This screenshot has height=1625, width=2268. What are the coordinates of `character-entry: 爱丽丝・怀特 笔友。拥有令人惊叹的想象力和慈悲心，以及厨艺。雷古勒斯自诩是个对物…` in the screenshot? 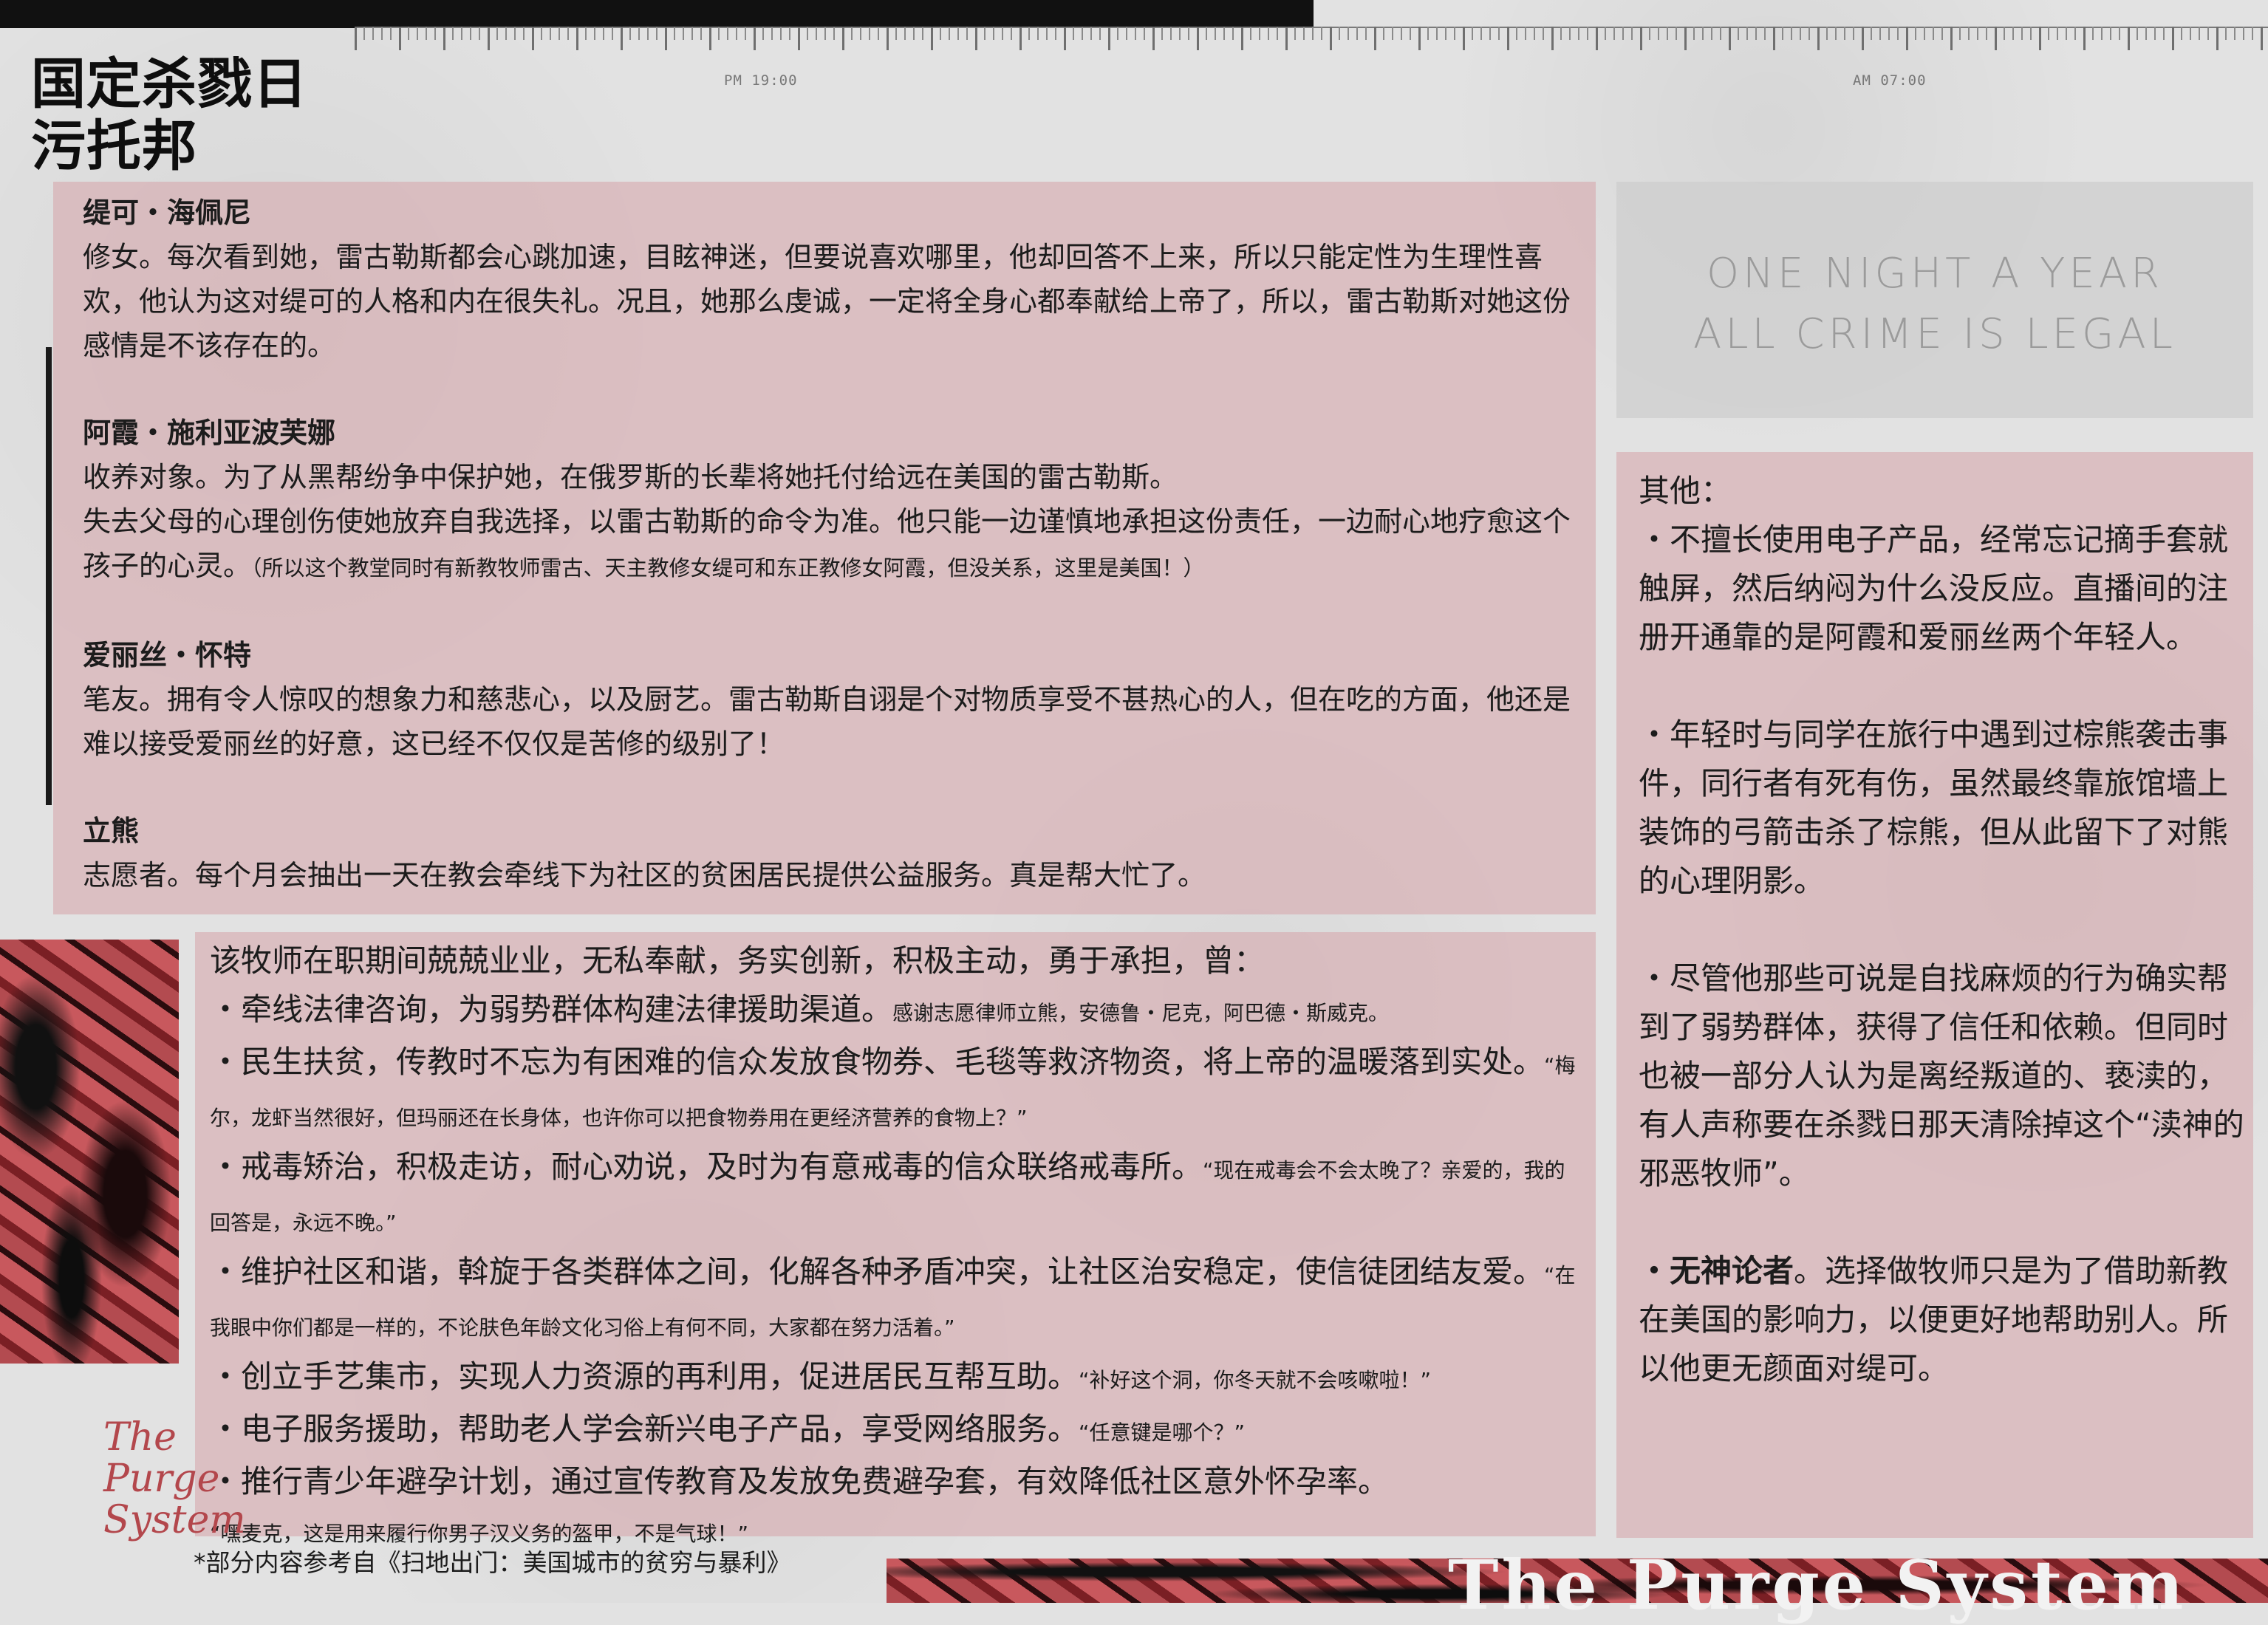 It's located at (832, 699).